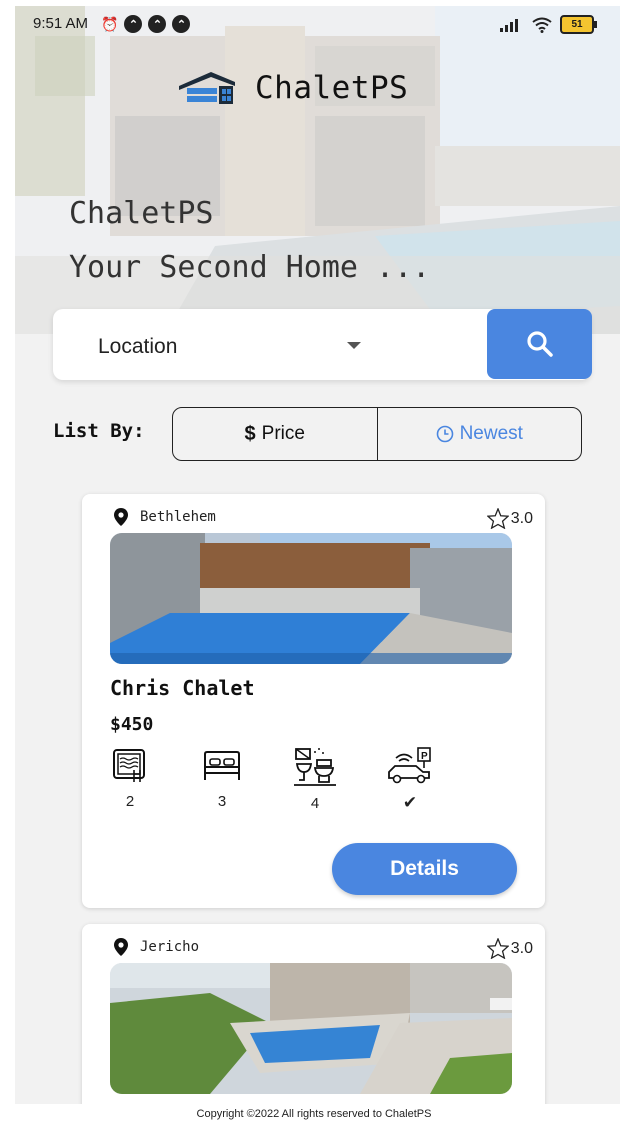  I want to click on status-bar: 9:51 AM ⏰ ⌃ ⌃ ⌃ 51, so click(317, 24).